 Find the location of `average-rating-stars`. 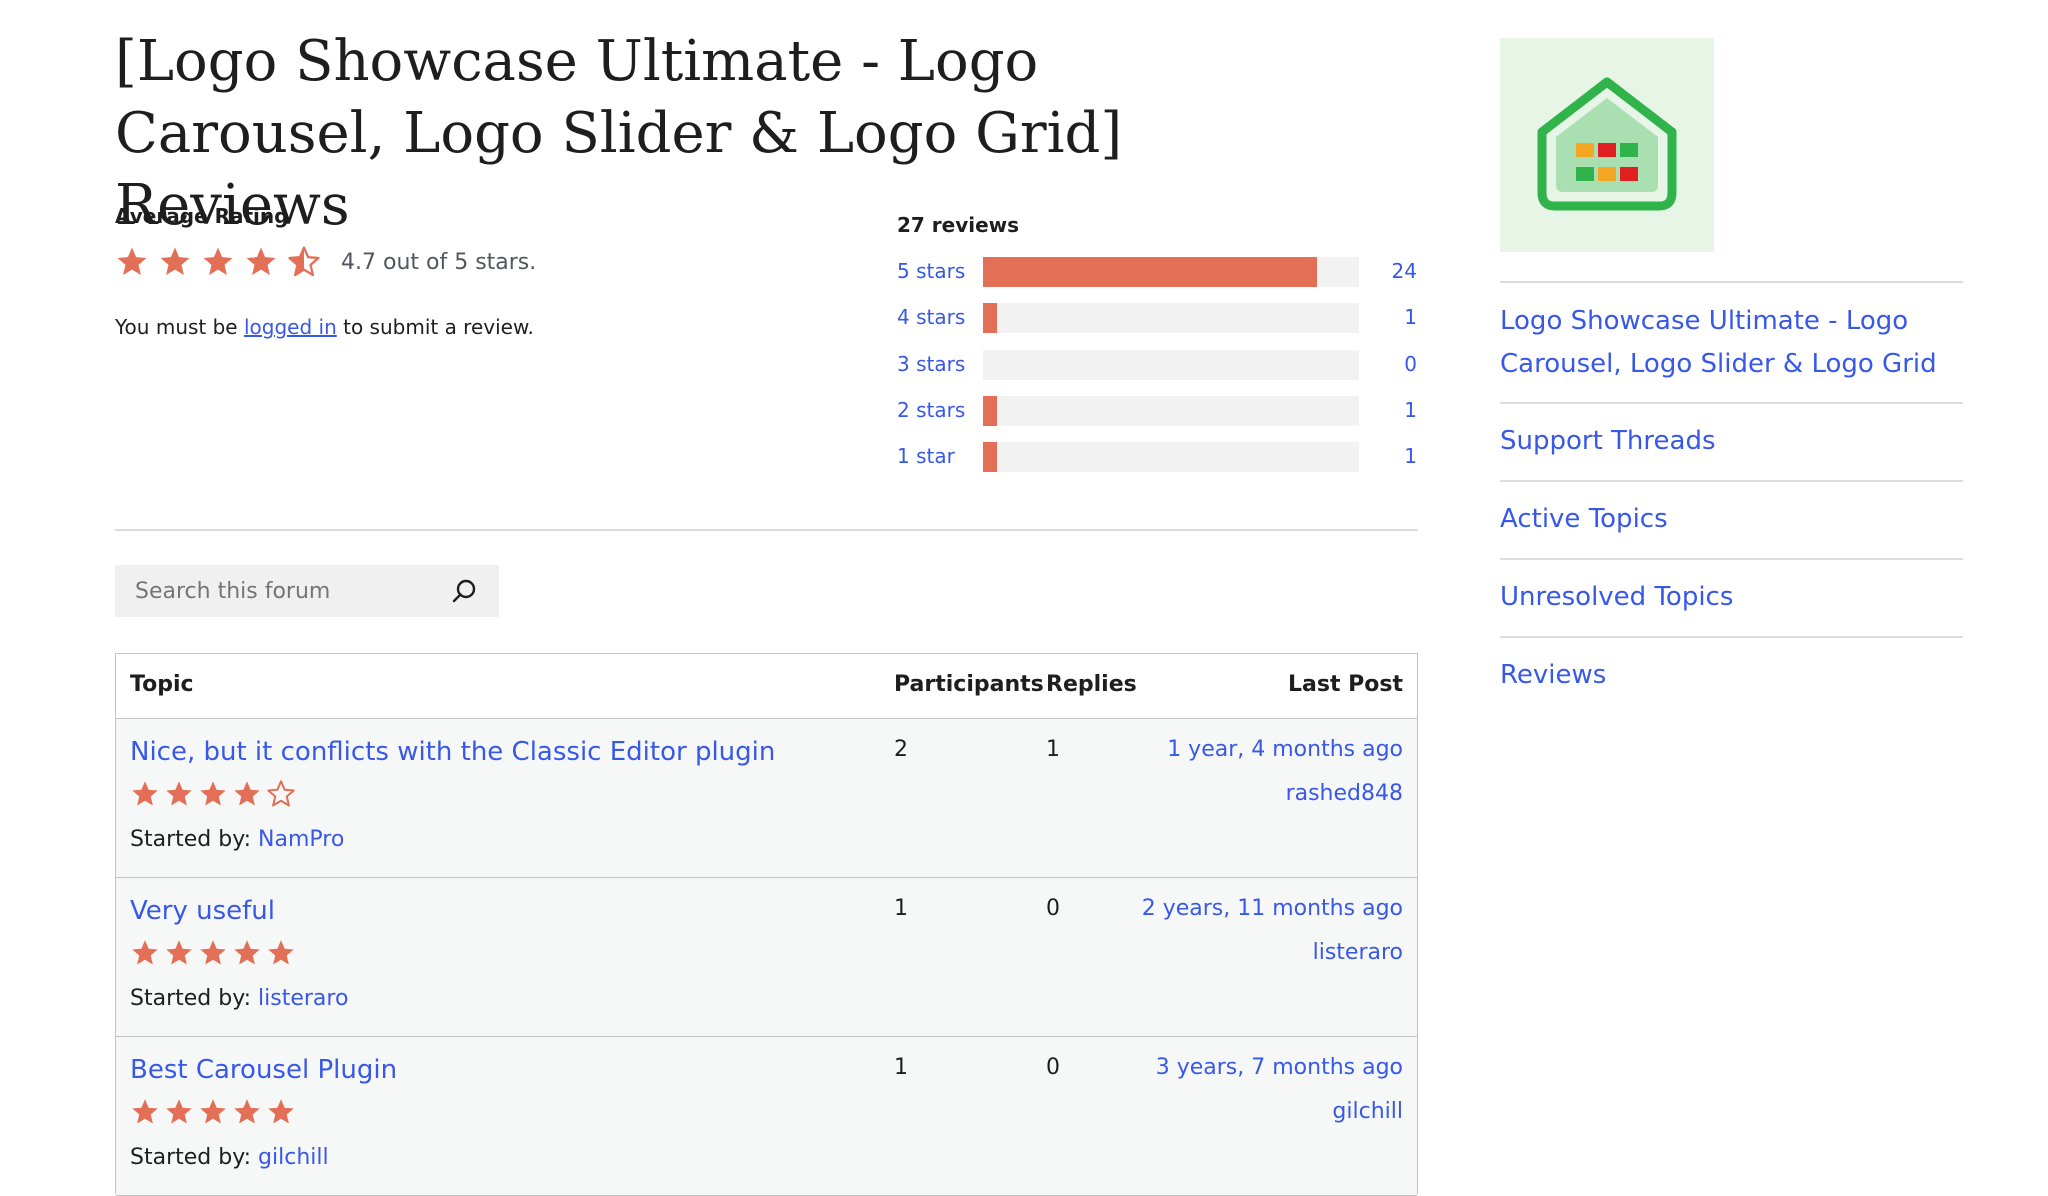

average-rating-stars is located at coordinates (222, 262).